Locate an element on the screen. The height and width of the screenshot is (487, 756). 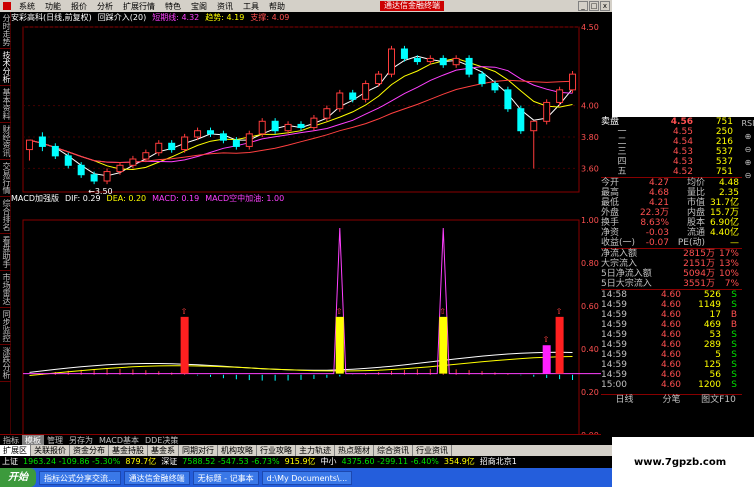
tab-related: 关联报价 is located at coordinates (50, 450).